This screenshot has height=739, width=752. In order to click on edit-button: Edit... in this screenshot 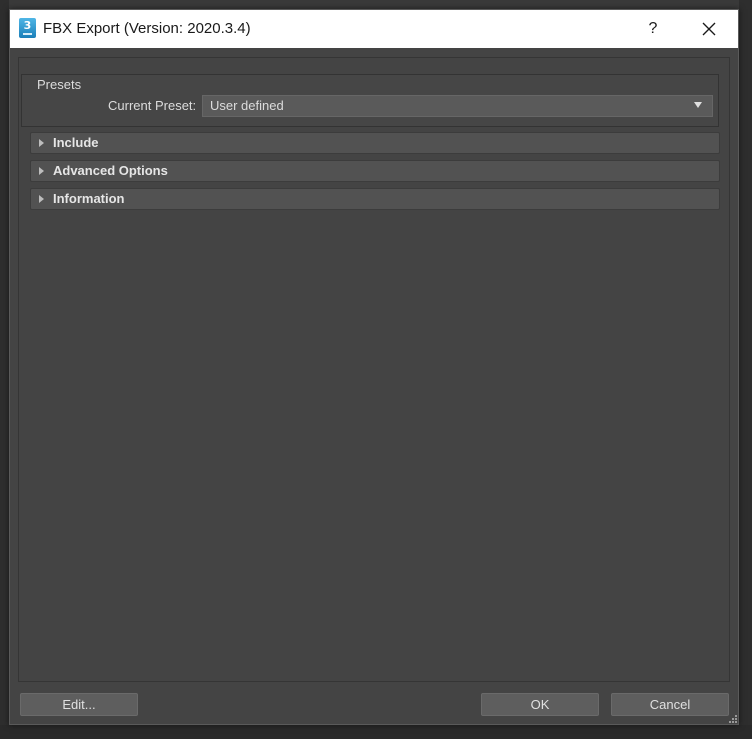, I will do `click(79, 704)`.